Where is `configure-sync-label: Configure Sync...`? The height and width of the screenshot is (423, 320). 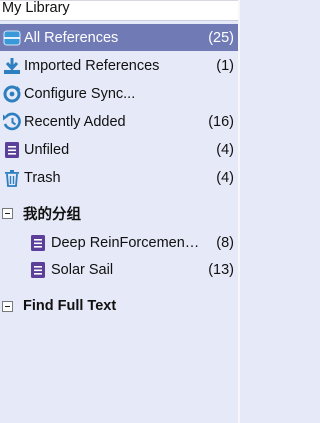
configure-sync-label: Configure Sync... is located at coordinates (80, 93).